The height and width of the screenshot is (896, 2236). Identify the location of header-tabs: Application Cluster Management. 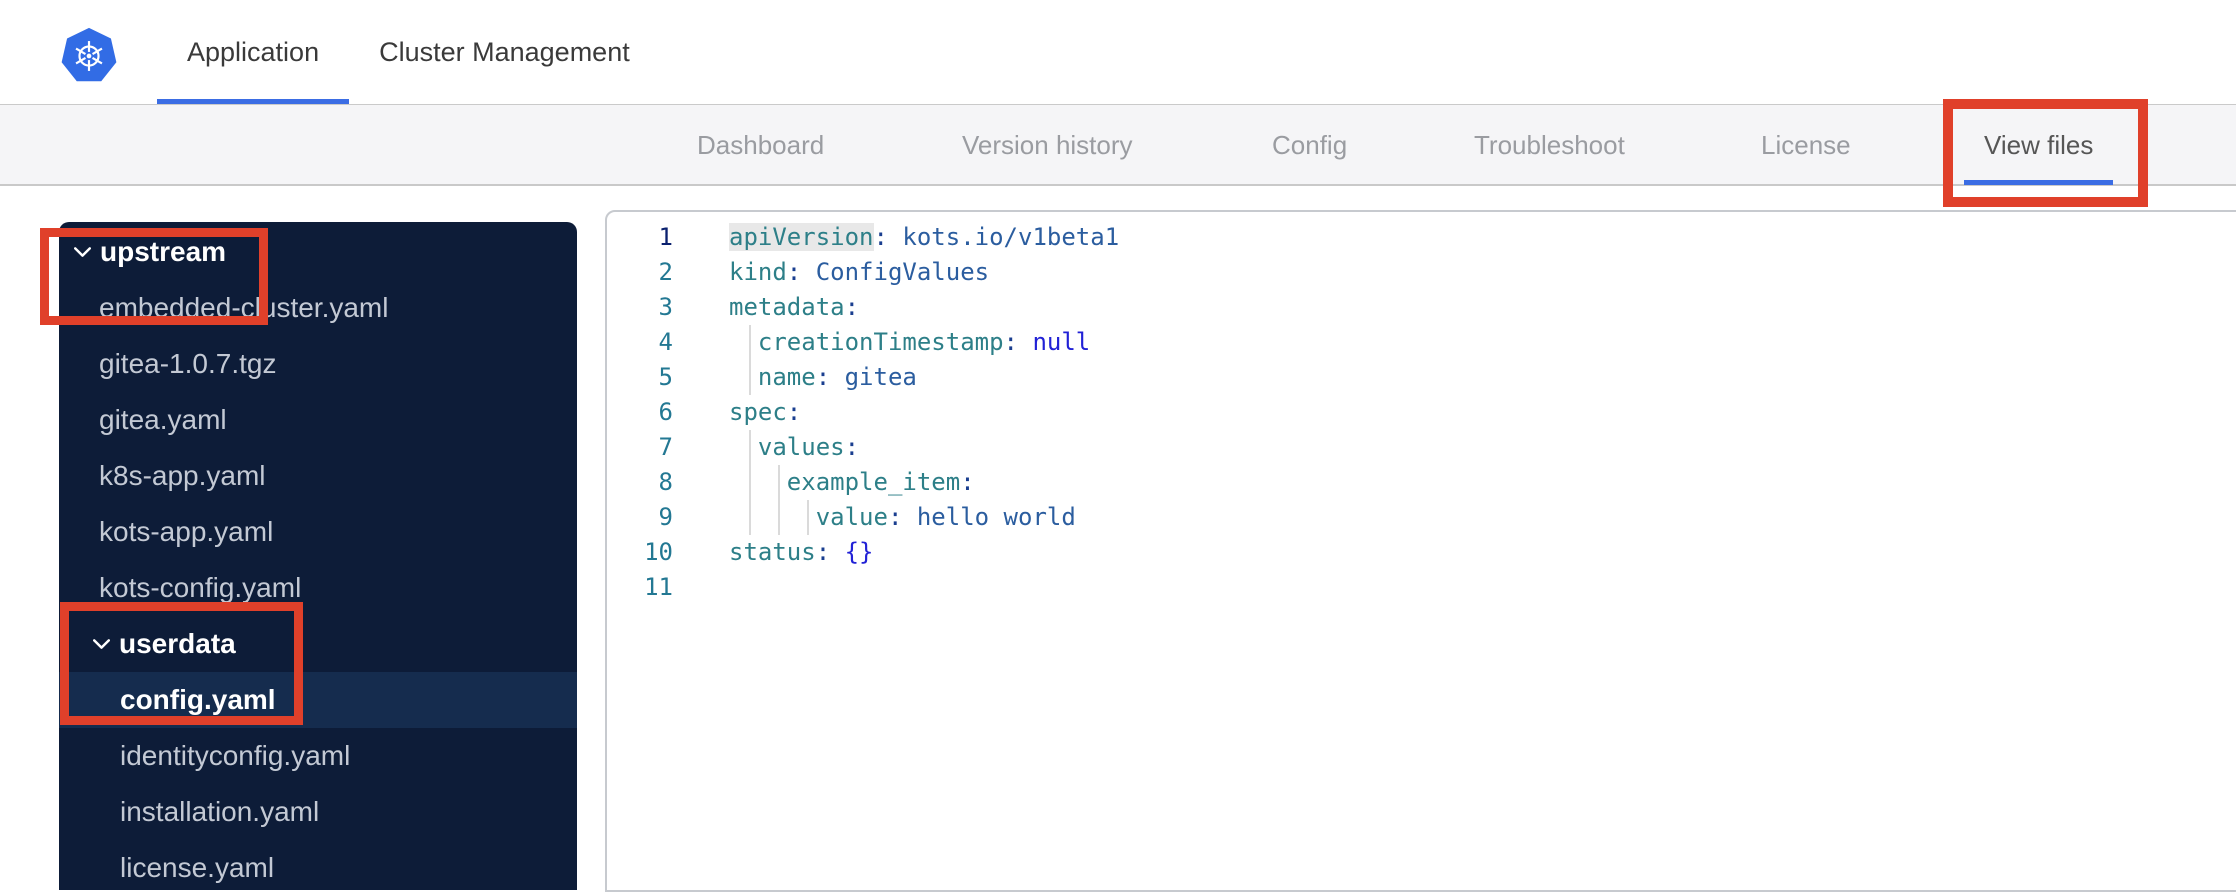
(408, 52).